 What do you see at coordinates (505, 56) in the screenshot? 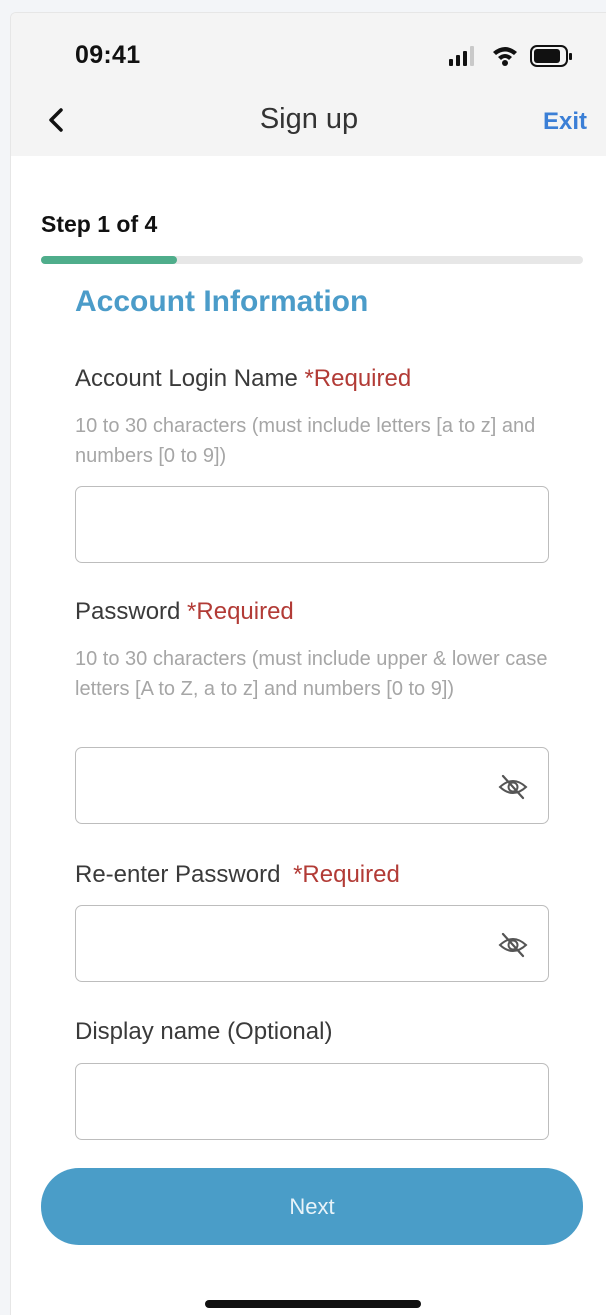
I see `wifi-icon` at bounding box center [505, 56].